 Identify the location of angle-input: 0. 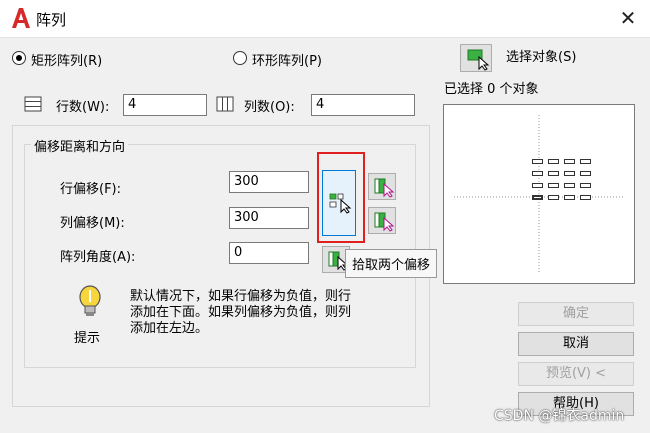
(269, 253).